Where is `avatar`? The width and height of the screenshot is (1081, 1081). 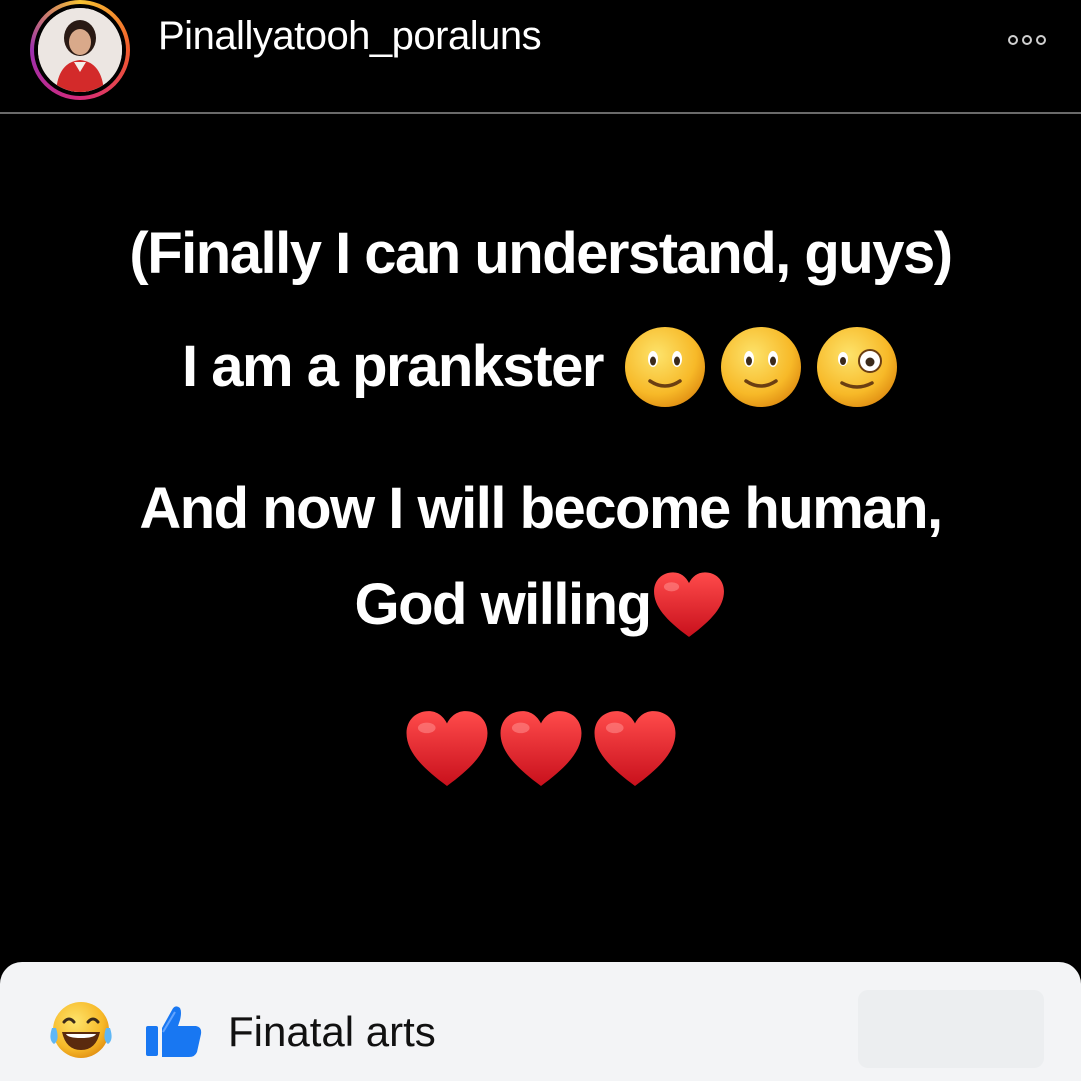
avatar is located at coordinates (80, 50).